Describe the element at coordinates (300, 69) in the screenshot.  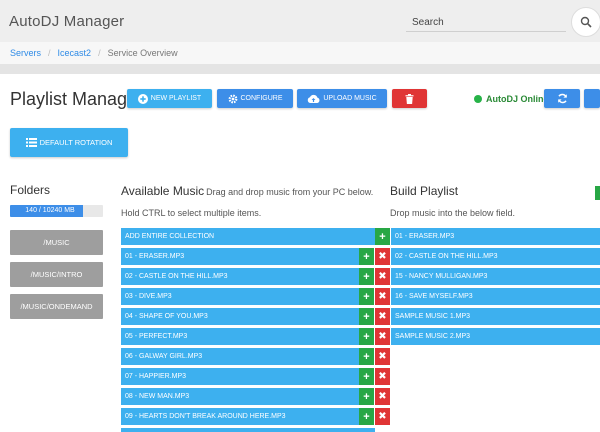
I see `header-divider` at that location.